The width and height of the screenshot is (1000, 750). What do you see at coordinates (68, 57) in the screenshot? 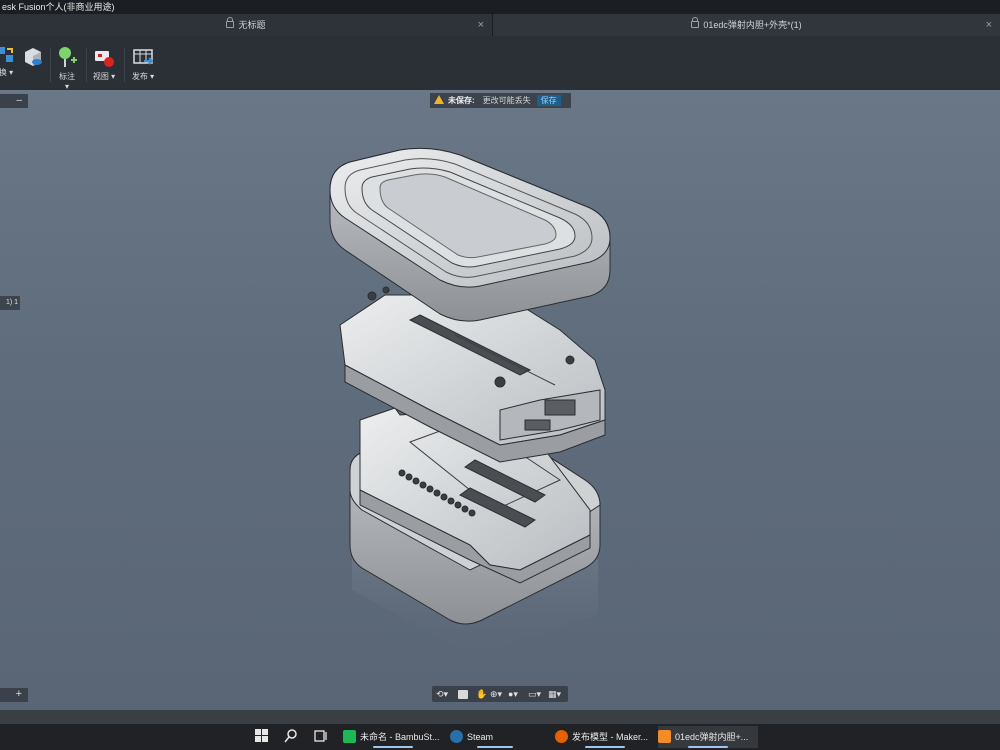
I see `annotate-icon` at bounding box center [68, 57].